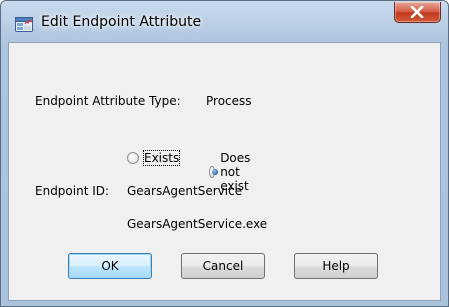 This screenshot has width=449, height=307. What do you see at coordinates (214, 172) in the screenshot?
I see `does-not-exist-radio-circle` at bounding box center [214, 172].